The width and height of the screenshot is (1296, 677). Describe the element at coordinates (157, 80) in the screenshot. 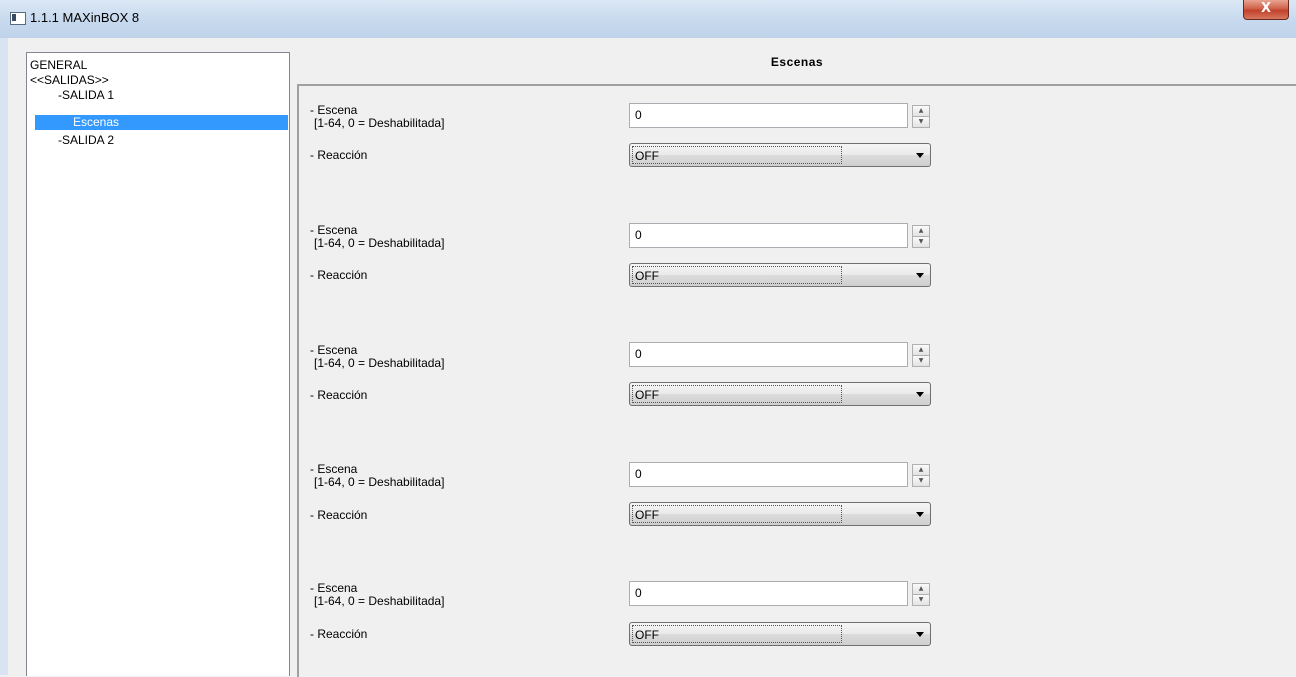

I see `tree-item-salidas: <<SALIDAS>>` at that location.